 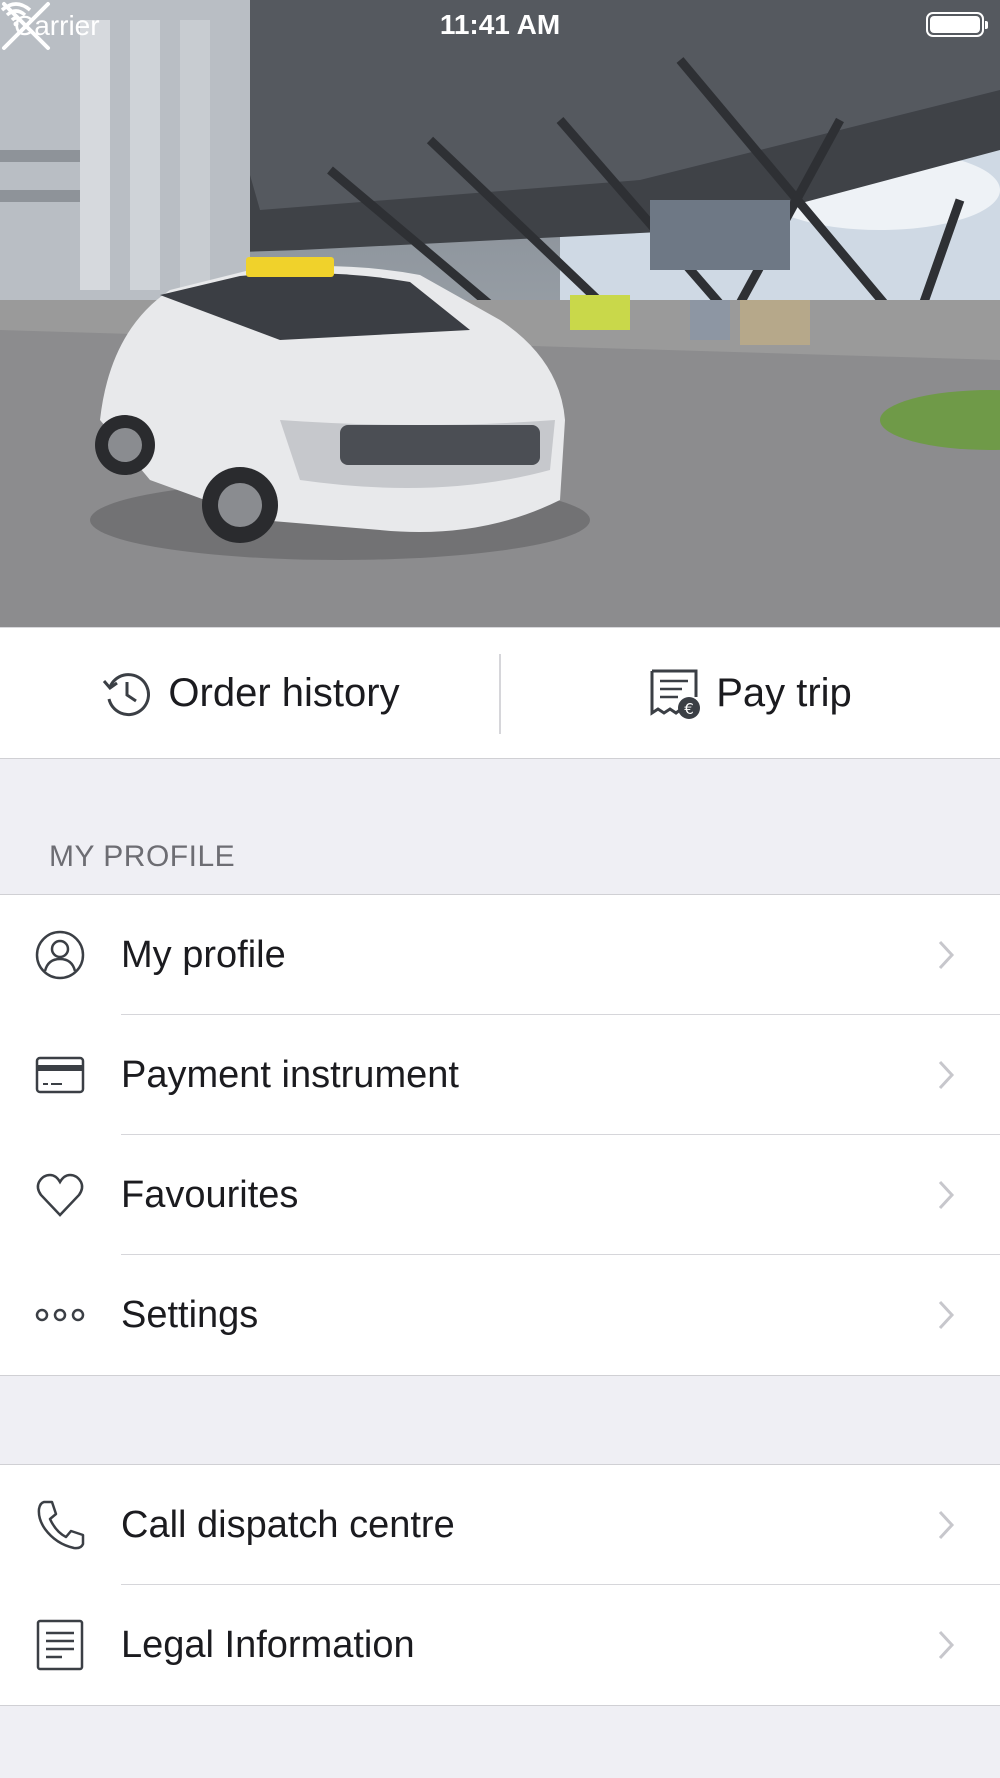 What do you see at coordinates (500, 1645) in the screenshot?
I see `menu-item-legal-information: Legal Information` at bounding box center [500, 1645].